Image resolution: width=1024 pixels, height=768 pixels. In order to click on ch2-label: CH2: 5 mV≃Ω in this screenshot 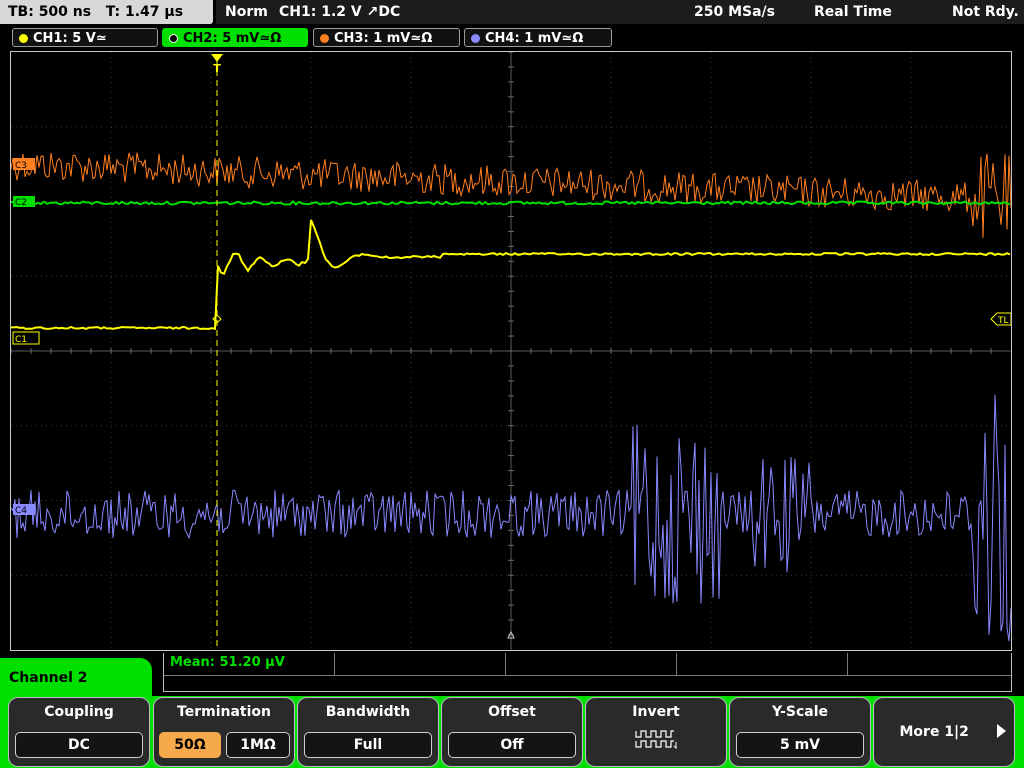, I will do `click(232, 38)`.